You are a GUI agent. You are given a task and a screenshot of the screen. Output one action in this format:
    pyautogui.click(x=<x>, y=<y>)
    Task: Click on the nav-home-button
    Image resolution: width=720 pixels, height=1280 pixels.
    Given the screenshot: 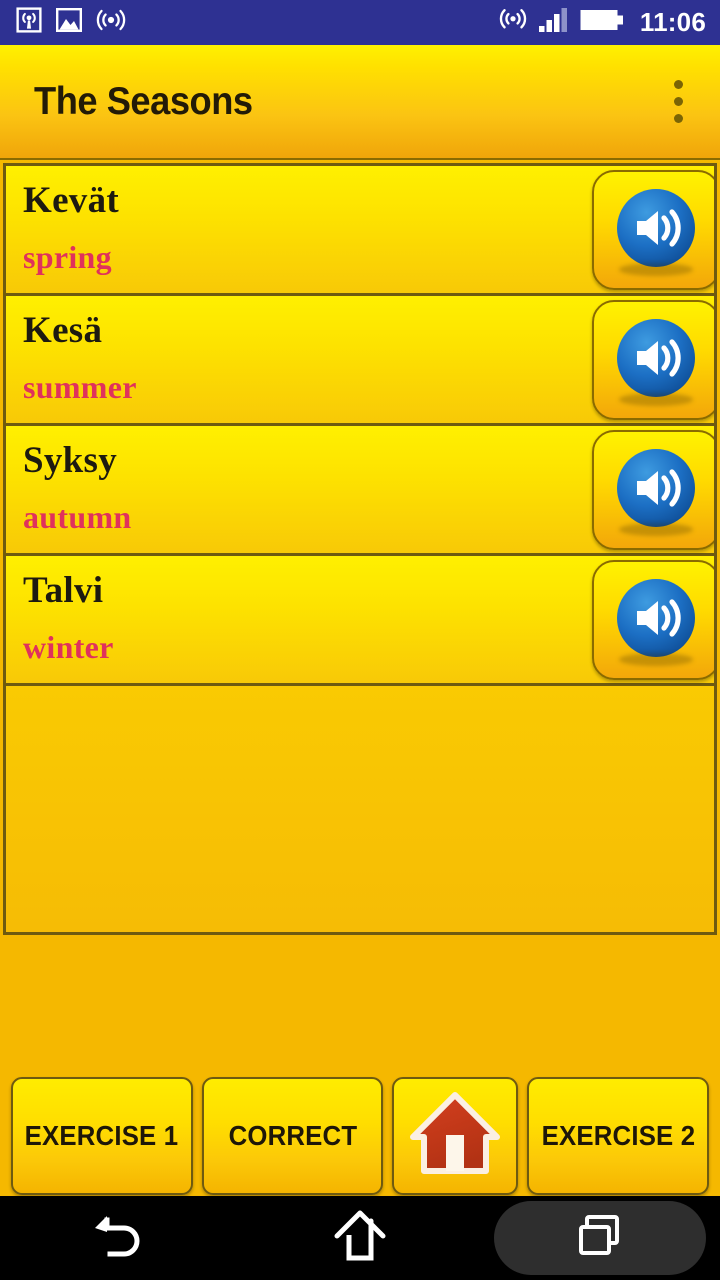 What is the action you would take?
    pyautogui.click(x=360, y=1238)
    